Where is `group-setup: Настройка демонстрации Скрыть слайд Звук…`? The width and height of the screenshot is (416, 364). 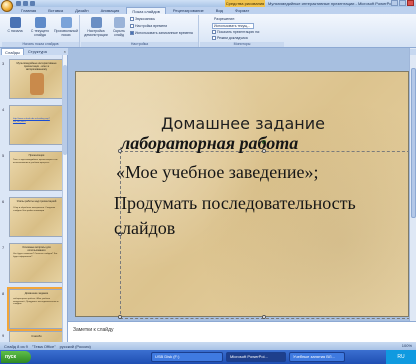
group-setup: Настройка демонстрации Скрыть слайд Звук… is located at coordinates (140, 31).